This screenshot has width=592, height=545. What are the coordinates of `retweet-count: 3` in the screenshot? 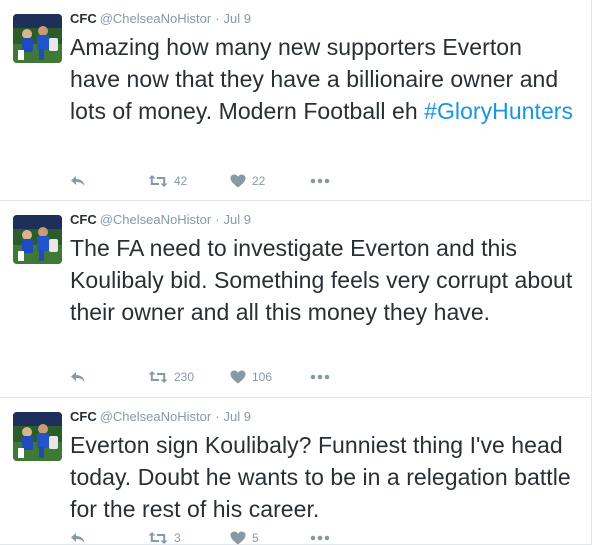 It's located at (177, 538).